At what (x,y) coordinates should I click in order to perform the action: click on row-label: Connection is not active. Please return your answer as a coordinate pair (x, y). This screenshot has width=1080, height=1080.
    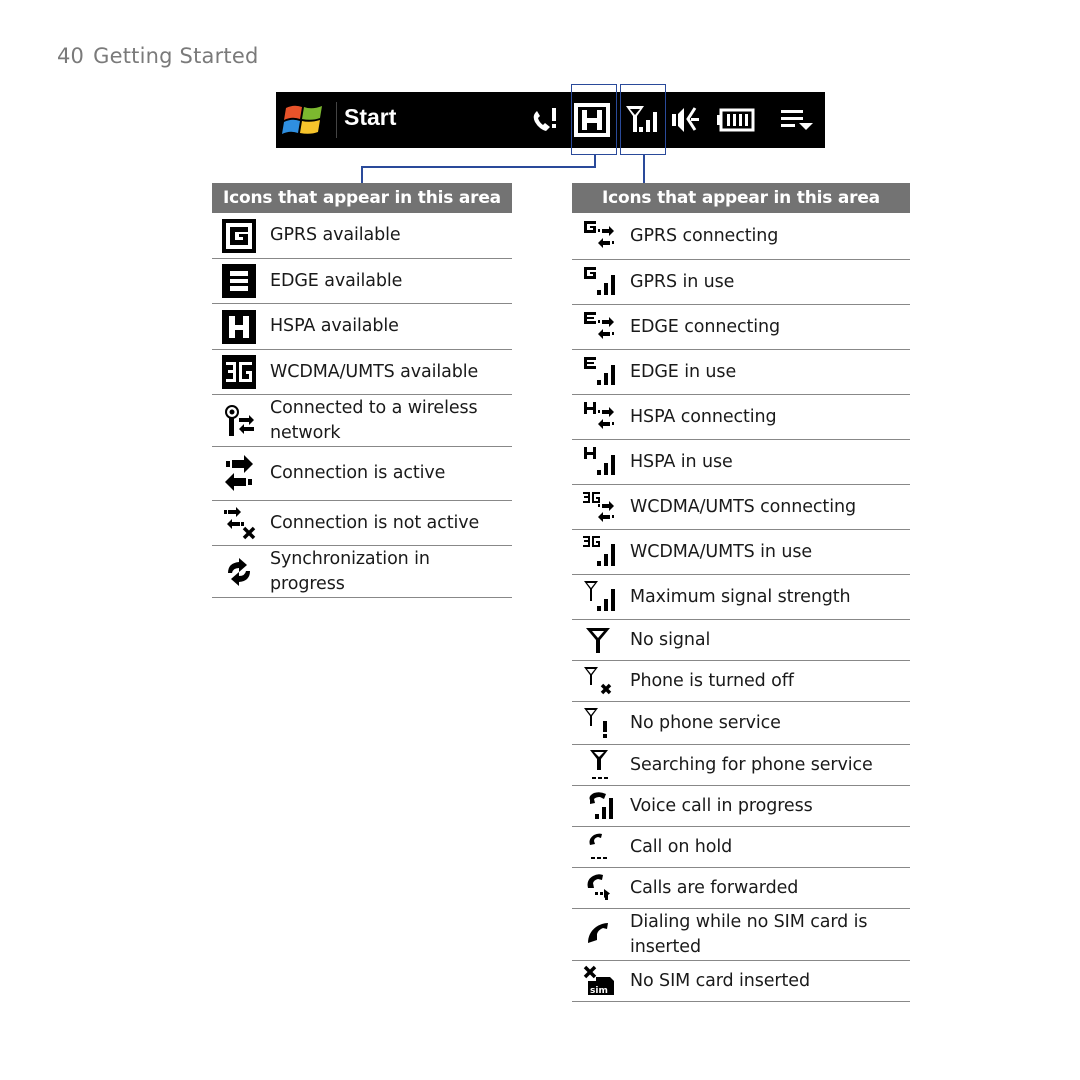
    Looking at the image, I should click on (375, 522).